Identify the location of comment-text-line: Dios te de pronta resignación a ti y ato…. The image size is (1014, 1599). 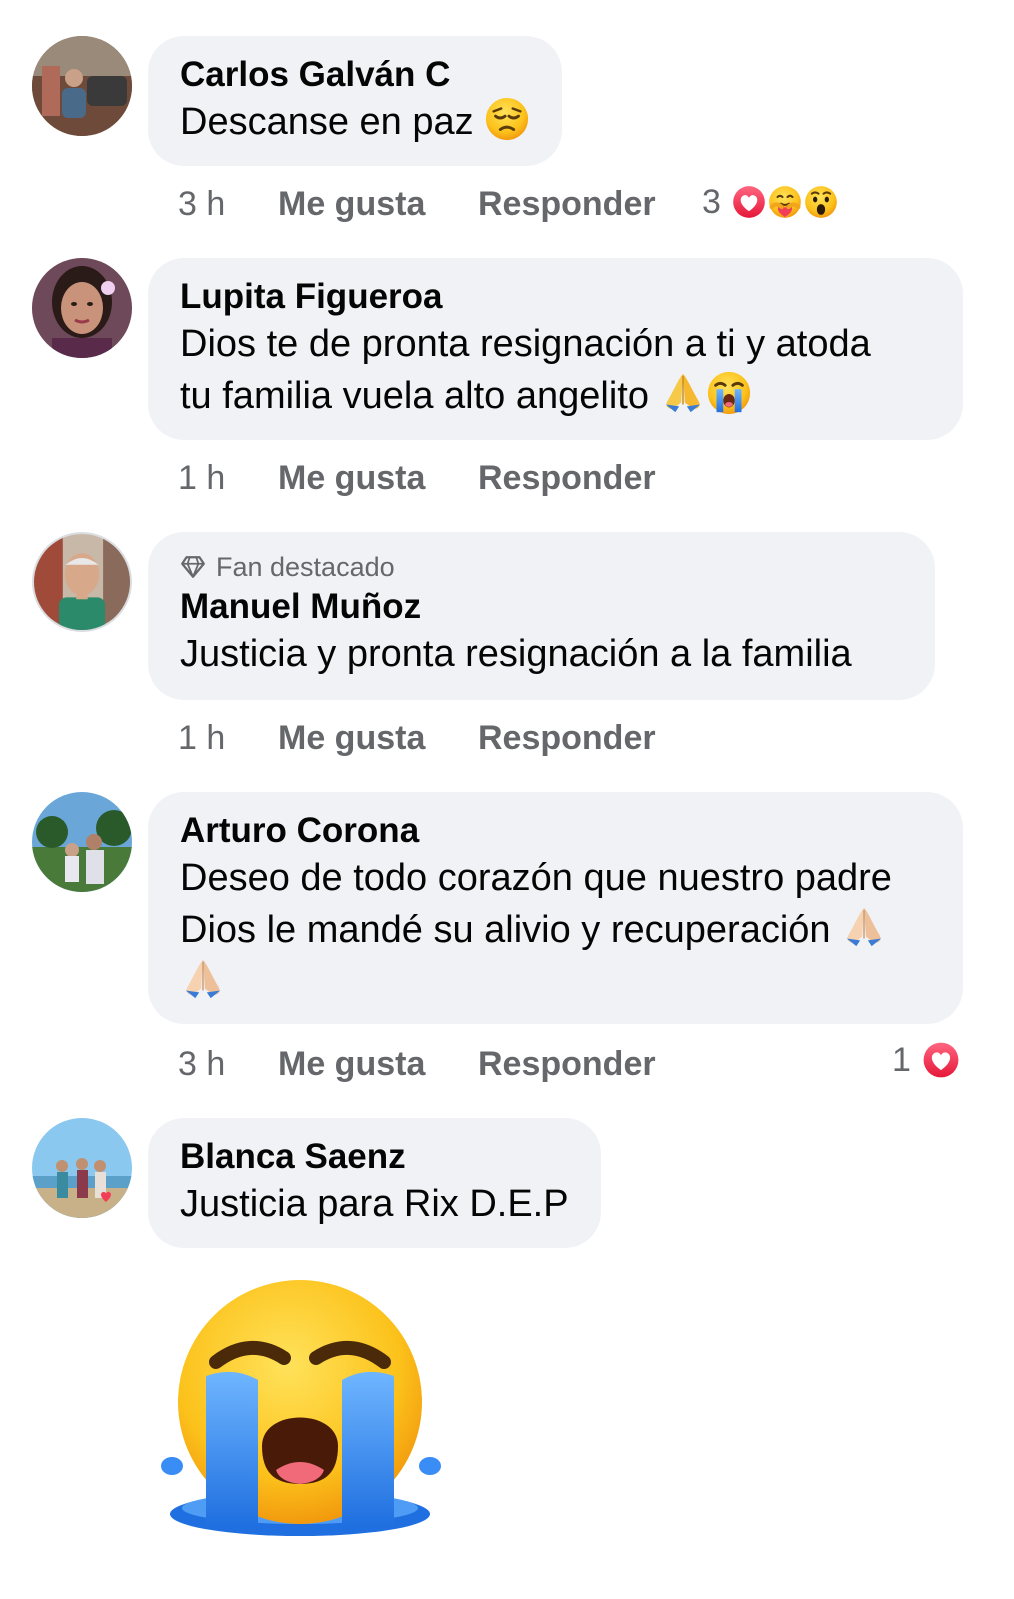
(525, 344).